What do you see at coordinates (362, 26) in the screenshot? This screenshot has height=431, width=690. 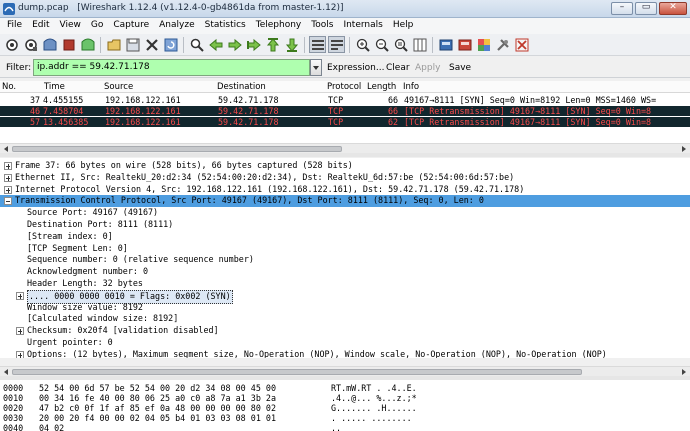 I see `menu-internals: Internals` at bounding box center [362, 26].